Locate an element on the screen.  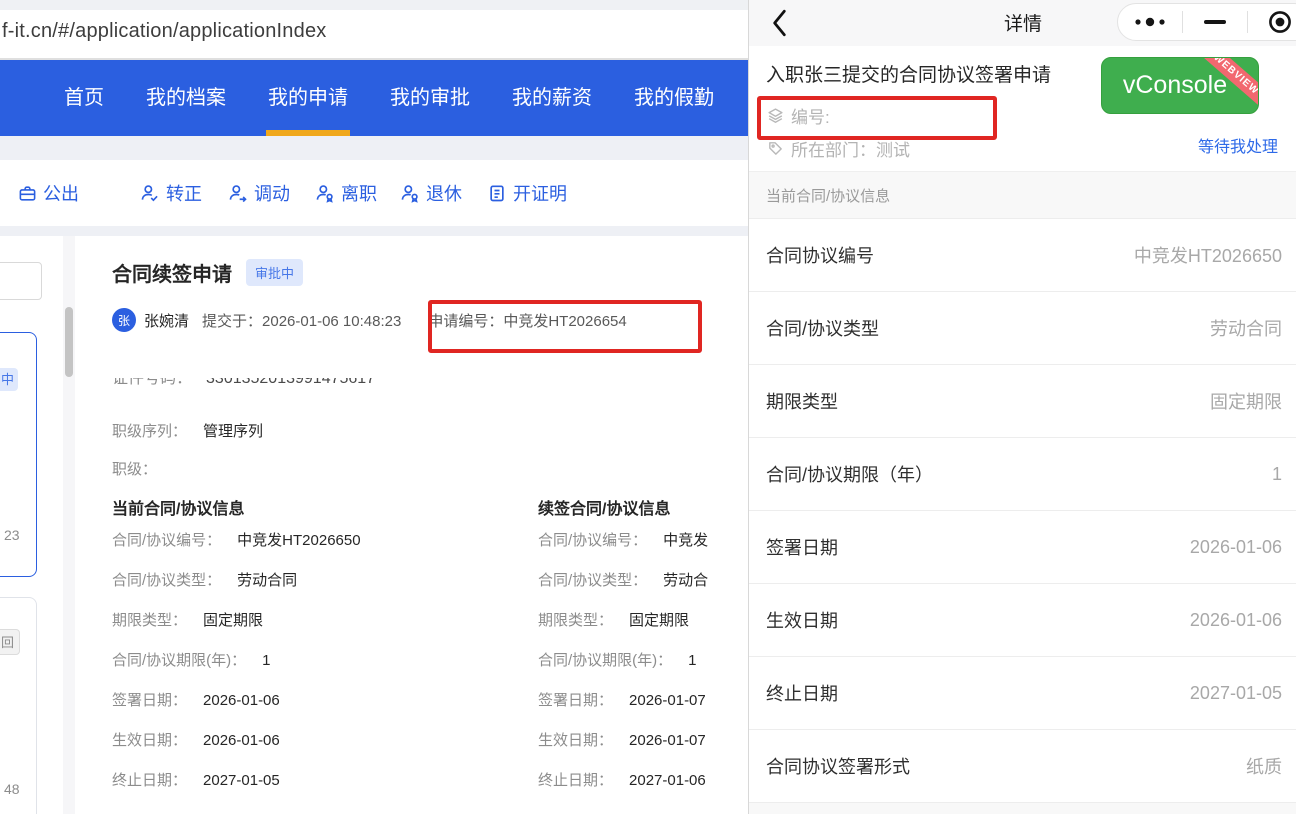
field-row: 终止日期： 2027-01-06 is located at coordinates (622, 780).